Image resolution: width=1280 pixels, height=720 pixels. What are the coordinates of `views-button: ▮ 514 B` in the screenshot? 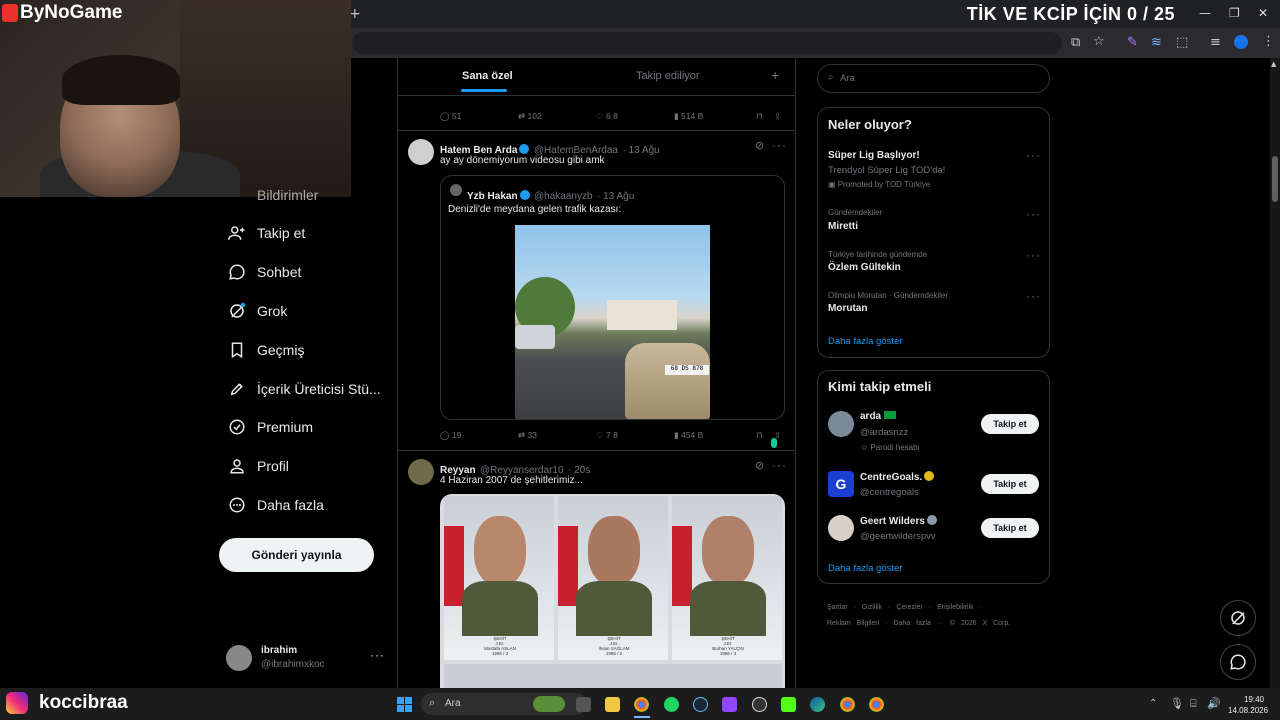 It's located at (715, 116).